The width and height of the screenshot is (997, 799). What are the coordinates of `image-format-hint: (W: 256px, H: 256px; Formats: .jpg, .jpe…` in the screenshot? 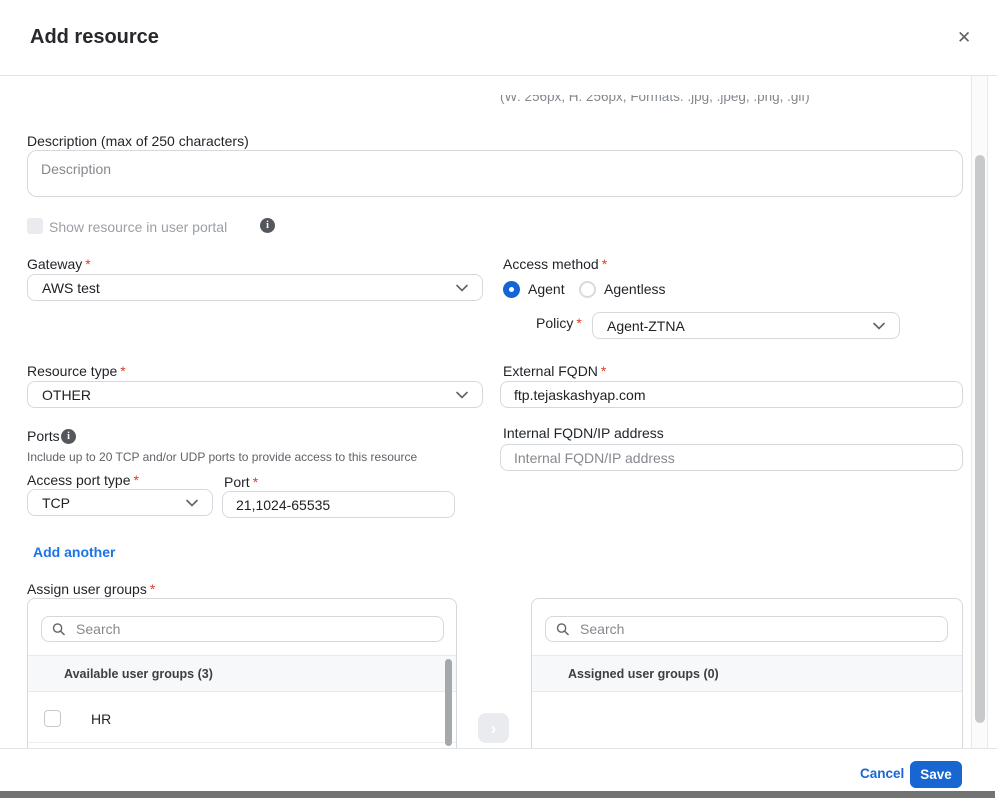 It's located at (655, 99).